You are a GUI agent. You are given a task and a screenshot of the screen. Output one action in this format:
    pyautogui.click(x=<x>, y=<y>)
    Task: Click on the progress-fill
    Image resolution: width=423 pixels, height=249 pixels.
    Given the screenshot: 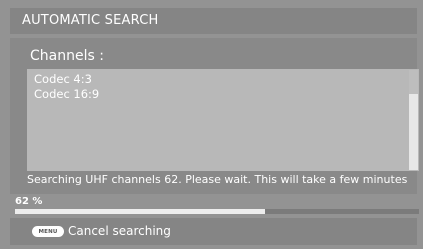 What is the action you would take?
    pyautogui.click(x=140, y=211)
    